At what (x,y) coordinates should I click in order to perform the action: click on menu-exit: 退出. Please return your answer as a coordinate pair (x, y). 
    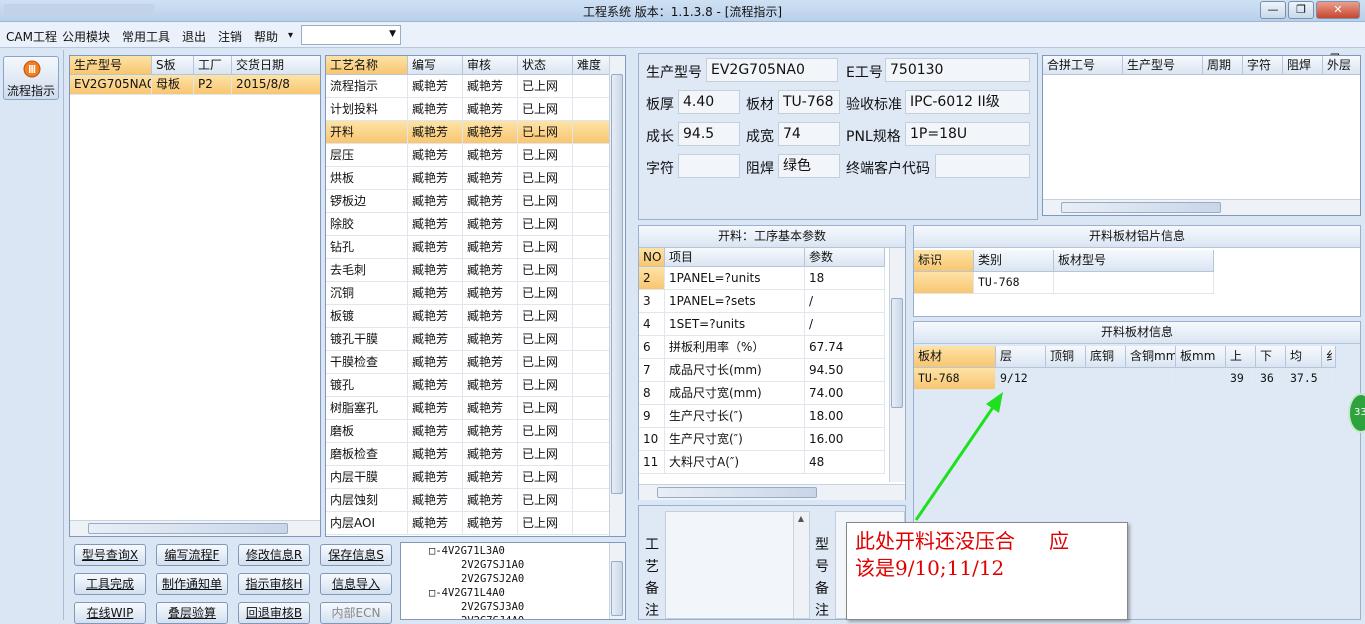
    Looking at the image, I should click on (194, 36).